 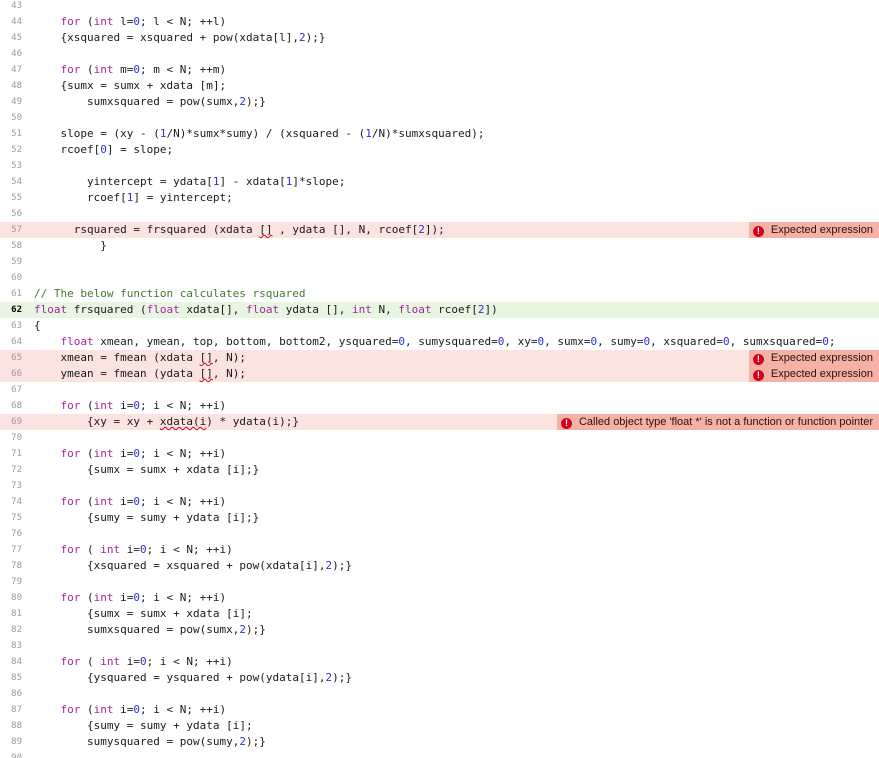 I want to click on code-text: rcoef[1] = yintercept;, so click(x=133, y=198).